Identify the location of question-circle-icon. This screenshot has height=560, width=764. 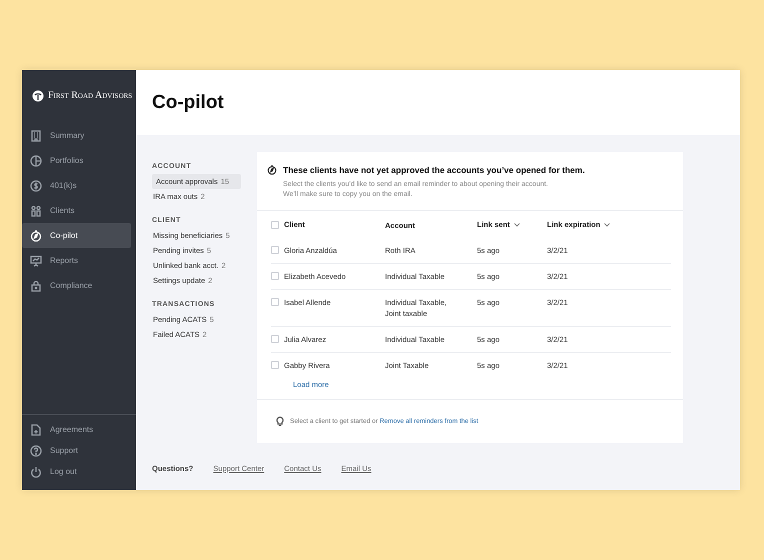
(36, 450).